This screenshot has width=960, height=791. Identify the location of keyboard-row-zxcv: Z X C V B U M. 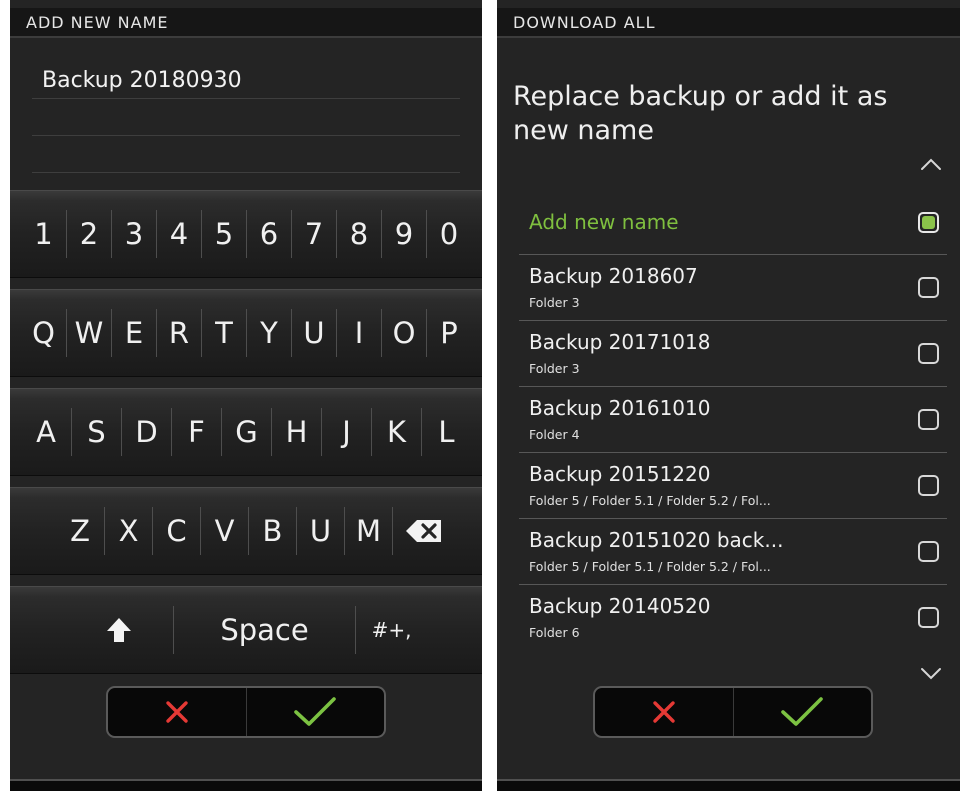
(246, 531).